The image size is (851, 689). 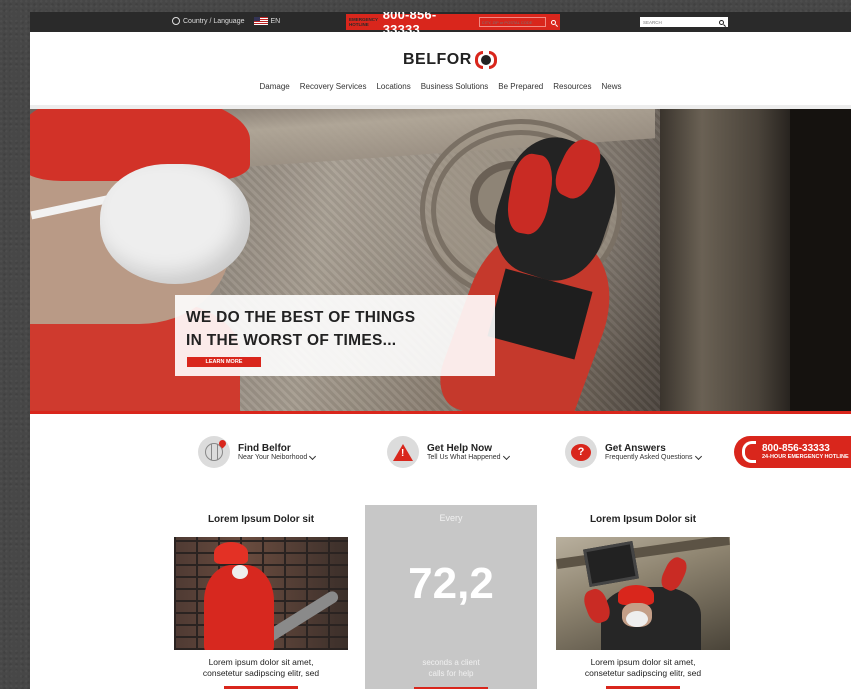 What do you see at coordinates (216, 449) in the screenshot?
I see `globe-pin-icon` at bounding box center [216, 449].